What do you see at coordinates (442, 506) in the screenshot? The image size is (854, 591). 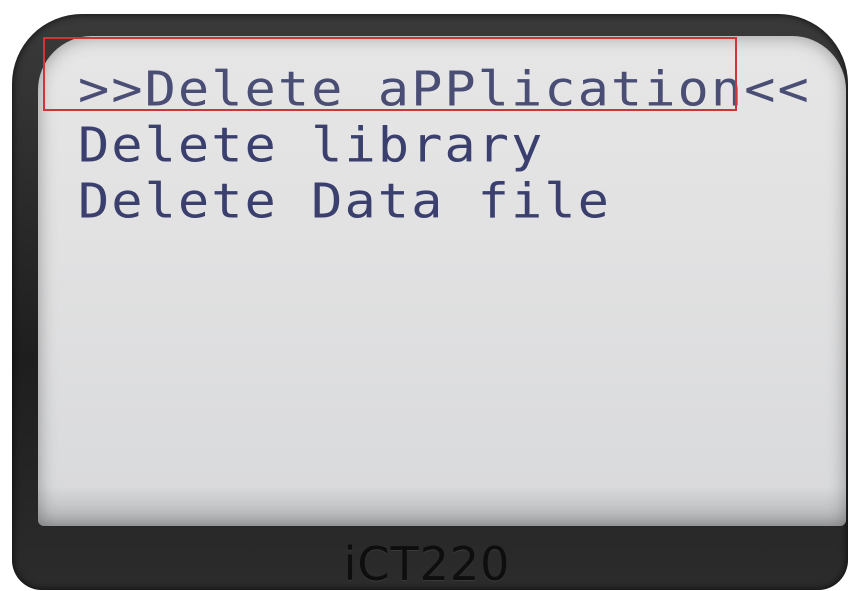 I see `screen-bottom-shade` at bounding box center [442, 506].